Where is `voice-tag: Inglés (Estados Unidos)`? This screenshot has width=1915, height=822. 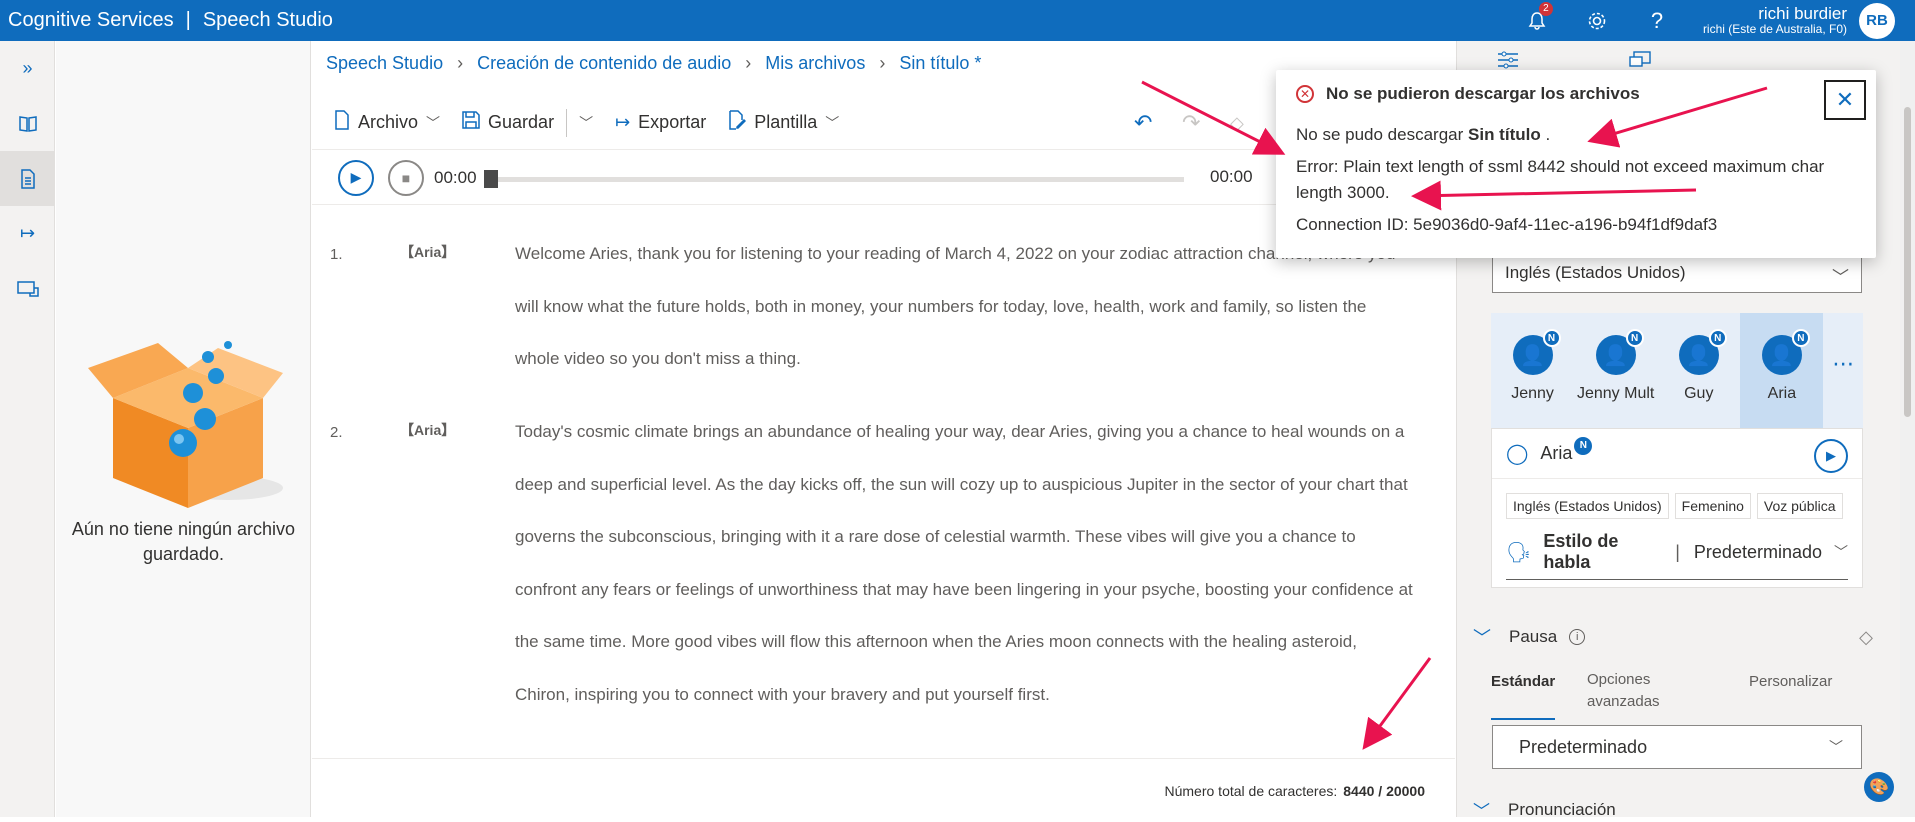
voice-tag: Inglés (Estados Unidos) is located at coordinates (1587, 506).